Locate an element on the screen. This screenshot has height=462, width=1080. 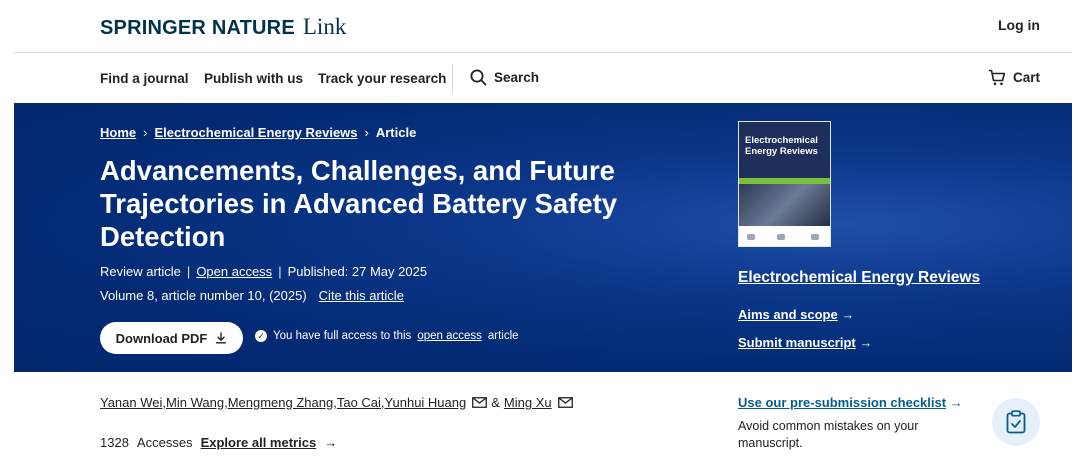
login-link: Log in is located at coordinates (1019, 25).